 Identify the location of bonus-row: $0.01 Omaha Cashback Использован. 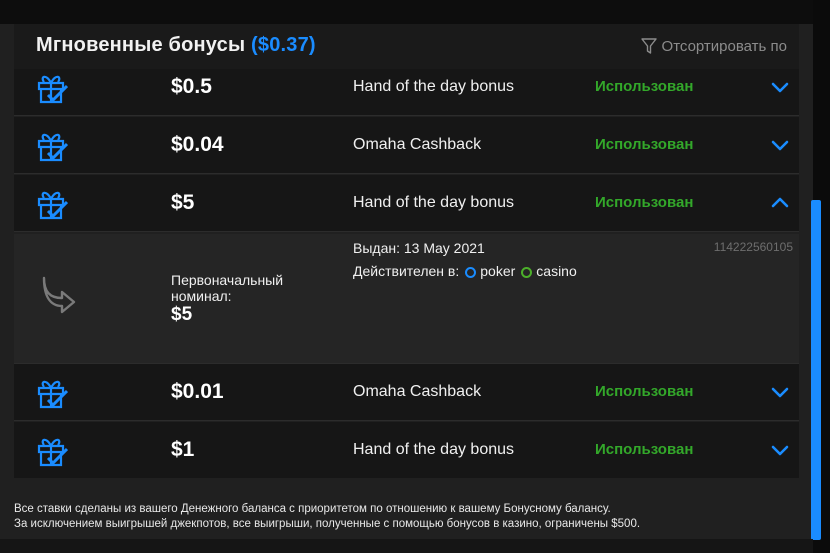
(406, 392).